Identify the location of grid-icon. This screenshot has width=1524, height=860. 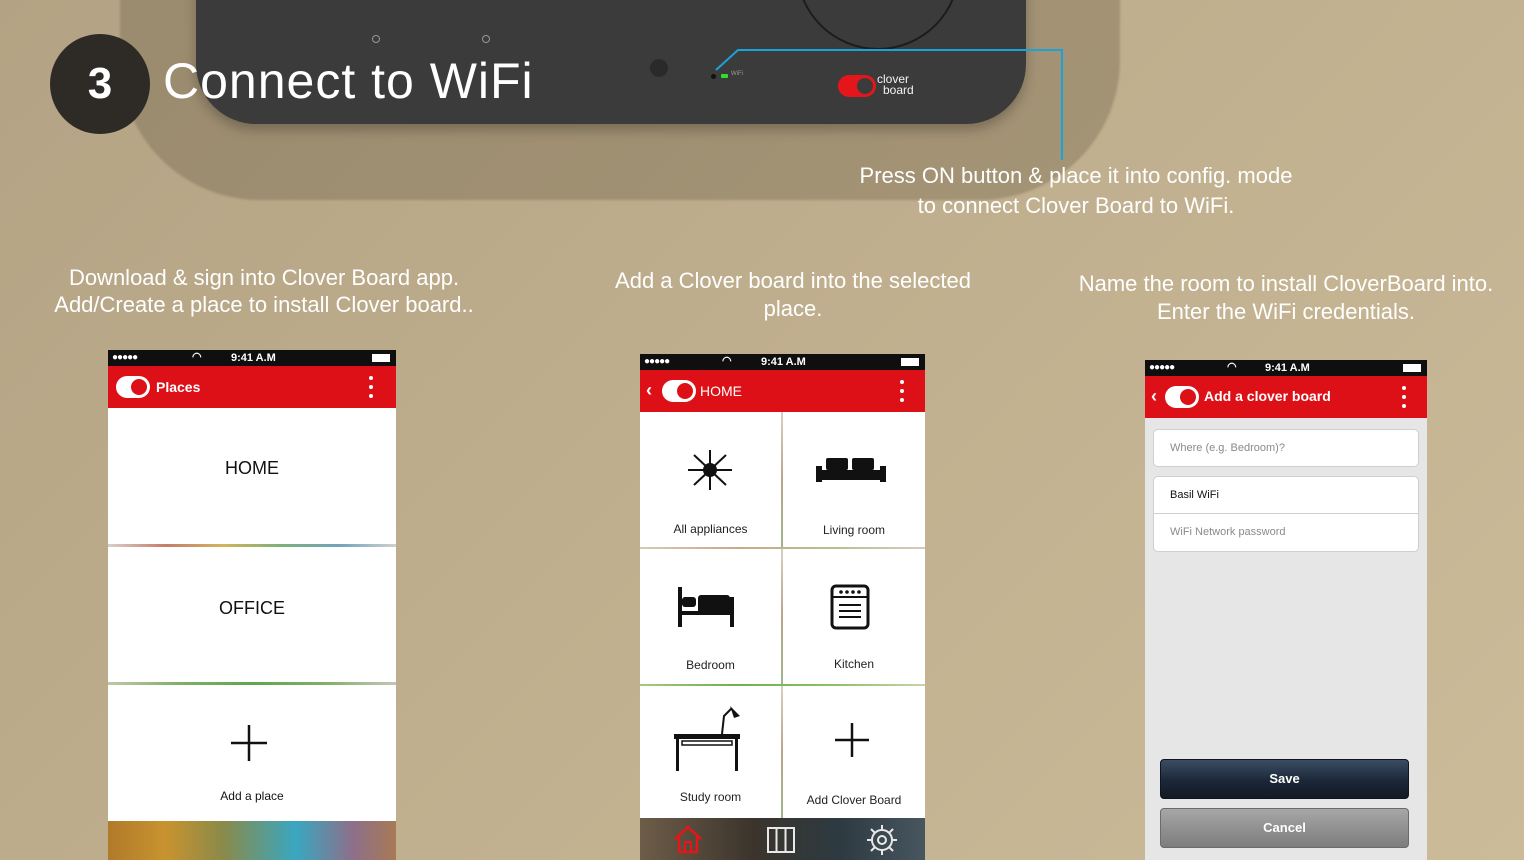
(781, 840).